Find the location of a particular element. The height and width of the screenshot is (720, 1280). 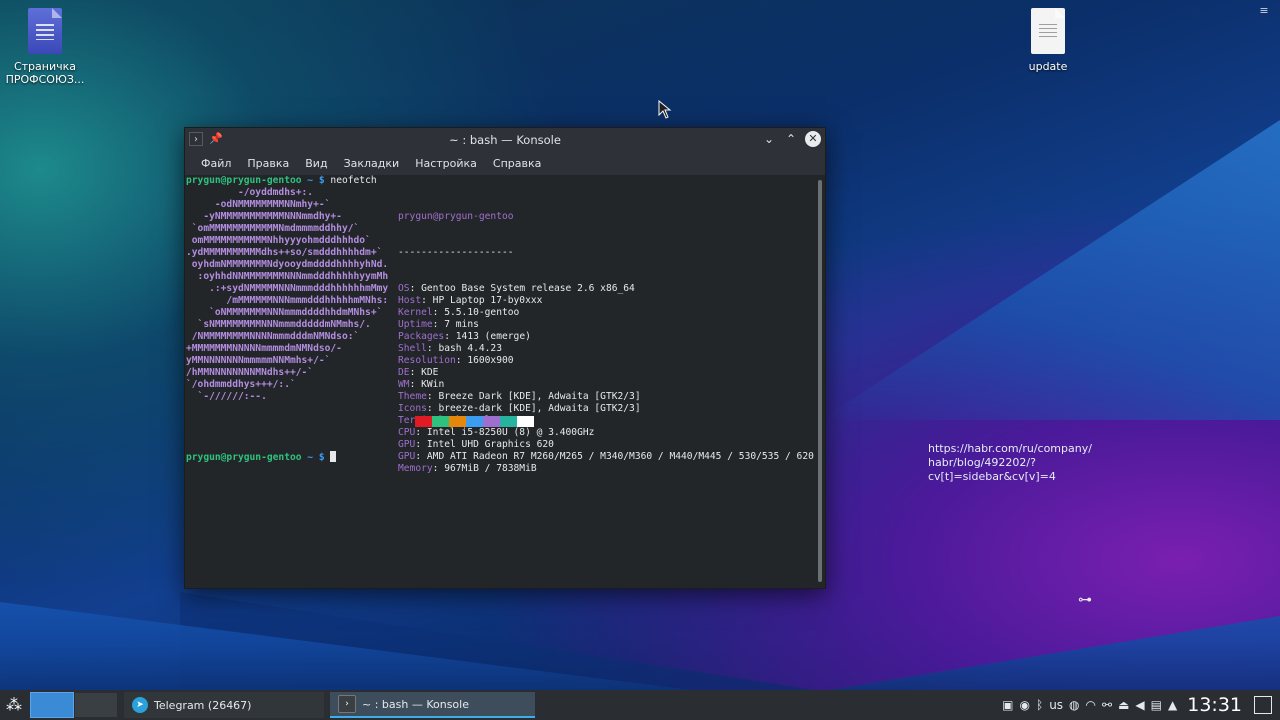

task-telegram: ➤ Telegram (26467) is located at coordinates (224, 705).